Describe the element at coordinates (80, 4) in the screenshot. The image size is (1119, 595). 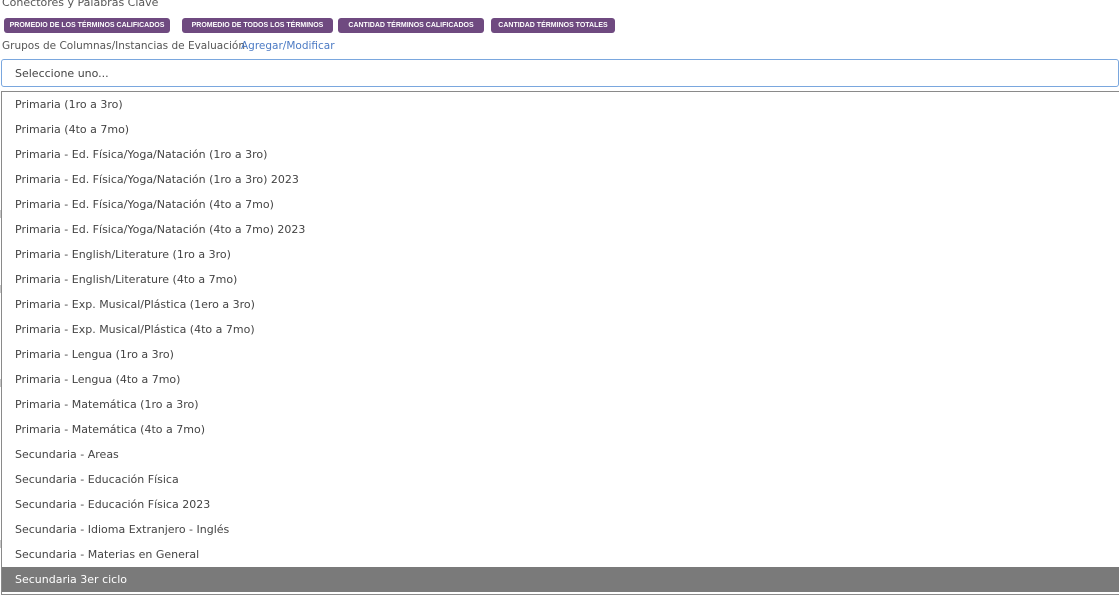
I see `section-title: Conectores y Palabras Clave` at that location.